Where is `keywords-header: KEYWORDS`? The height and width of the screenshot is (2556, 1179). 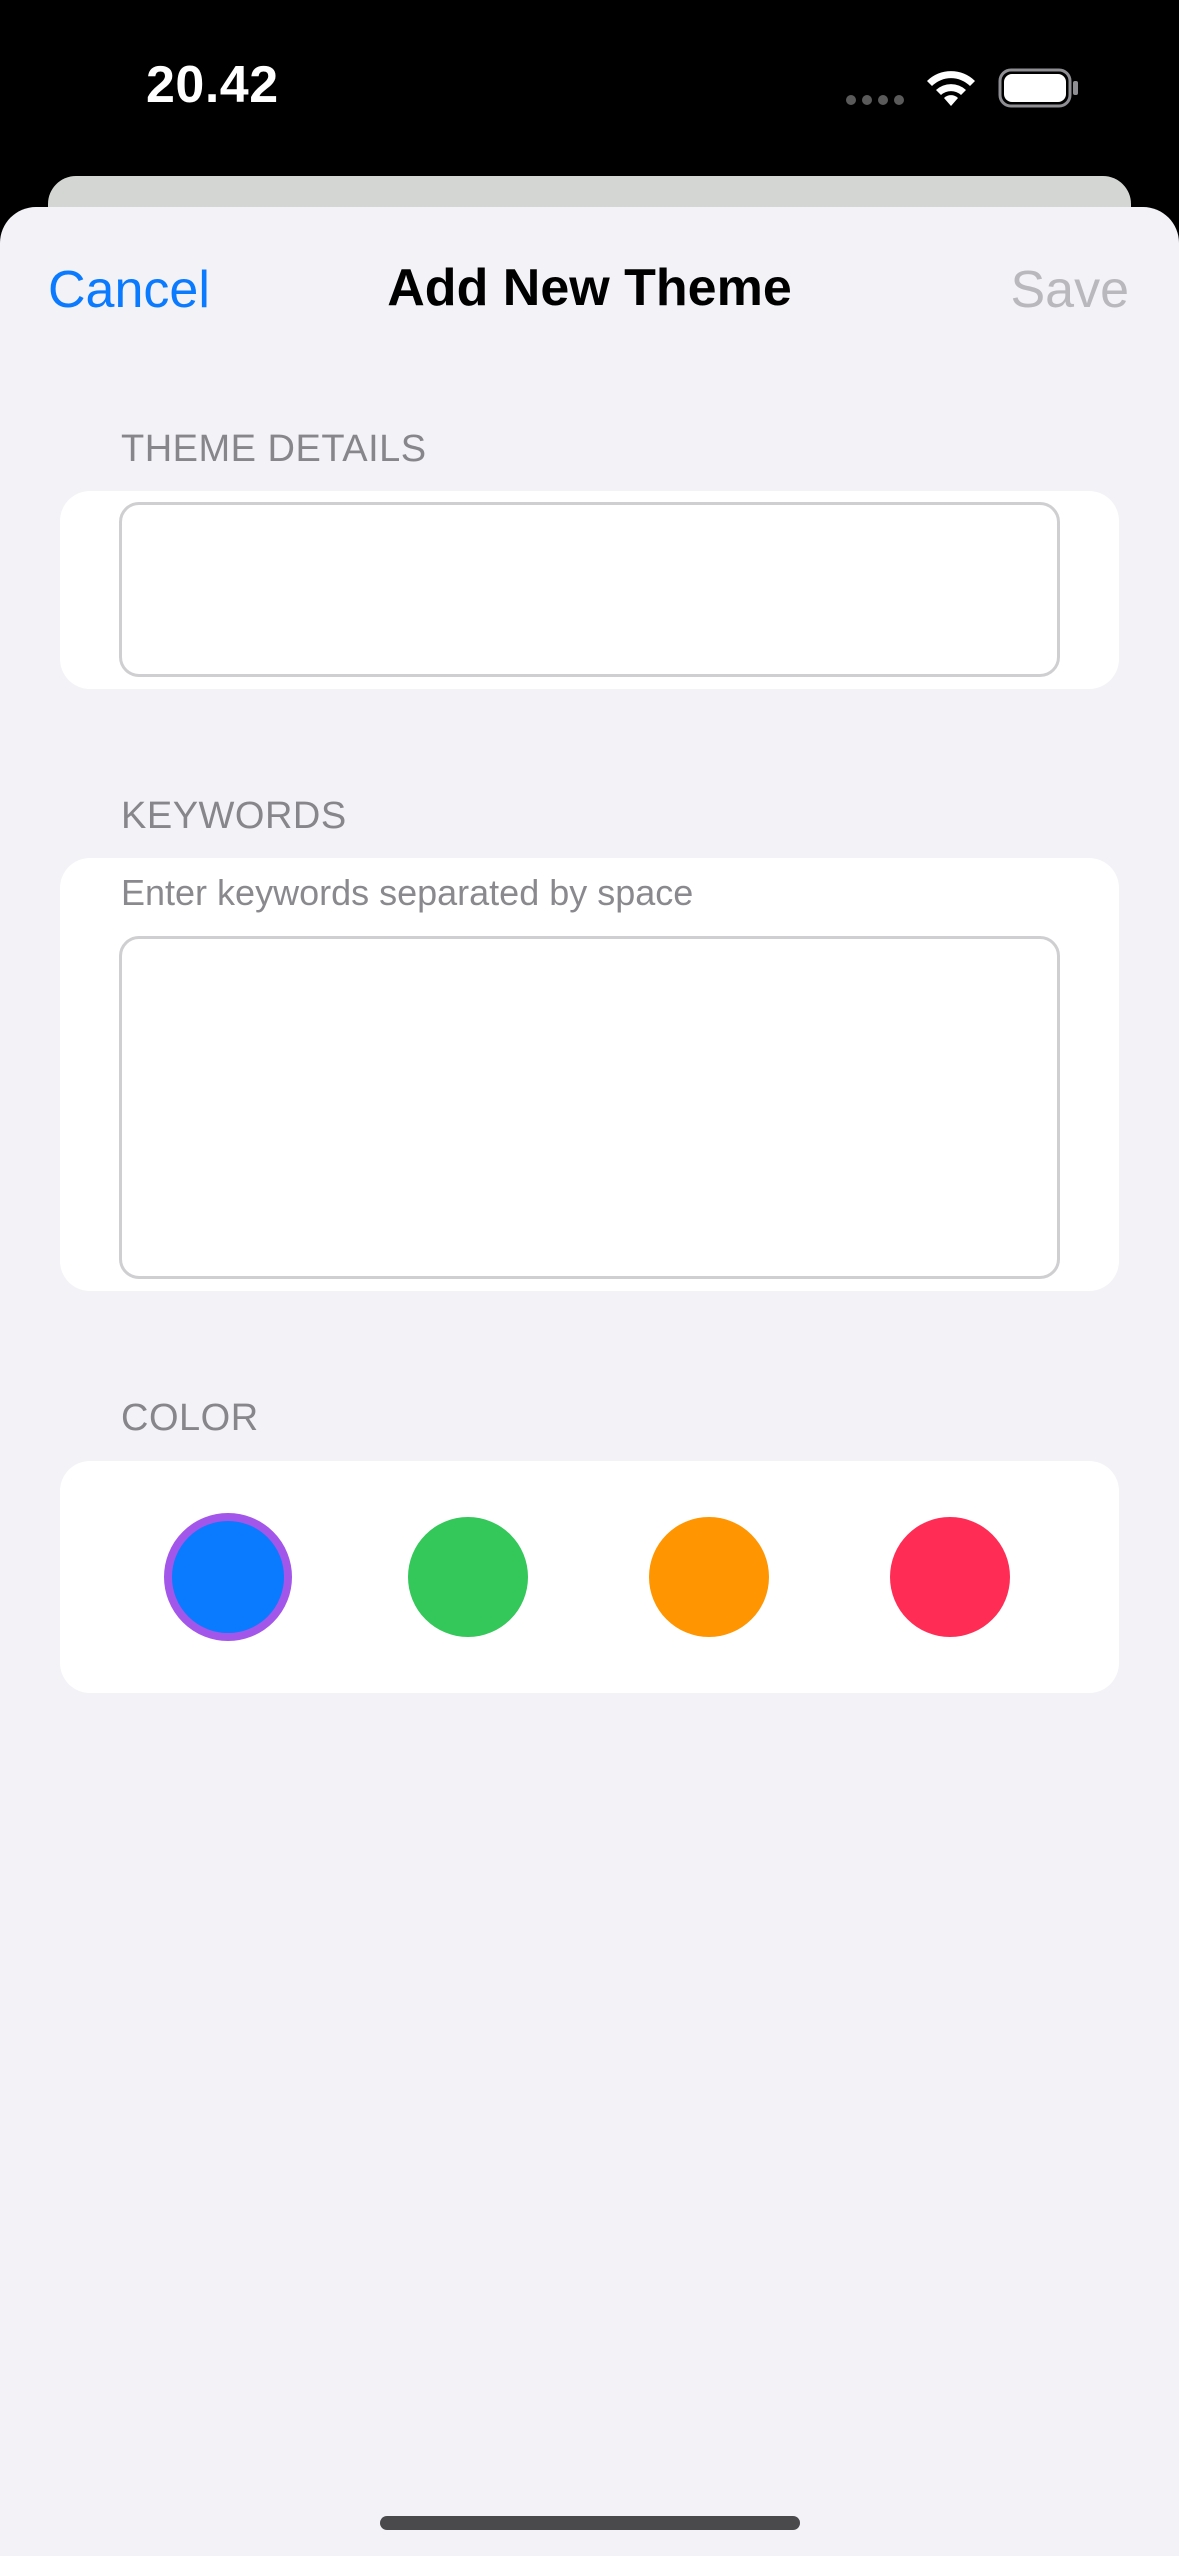 keywords-header: KEYWORDS is located at coordinates (234, 816).